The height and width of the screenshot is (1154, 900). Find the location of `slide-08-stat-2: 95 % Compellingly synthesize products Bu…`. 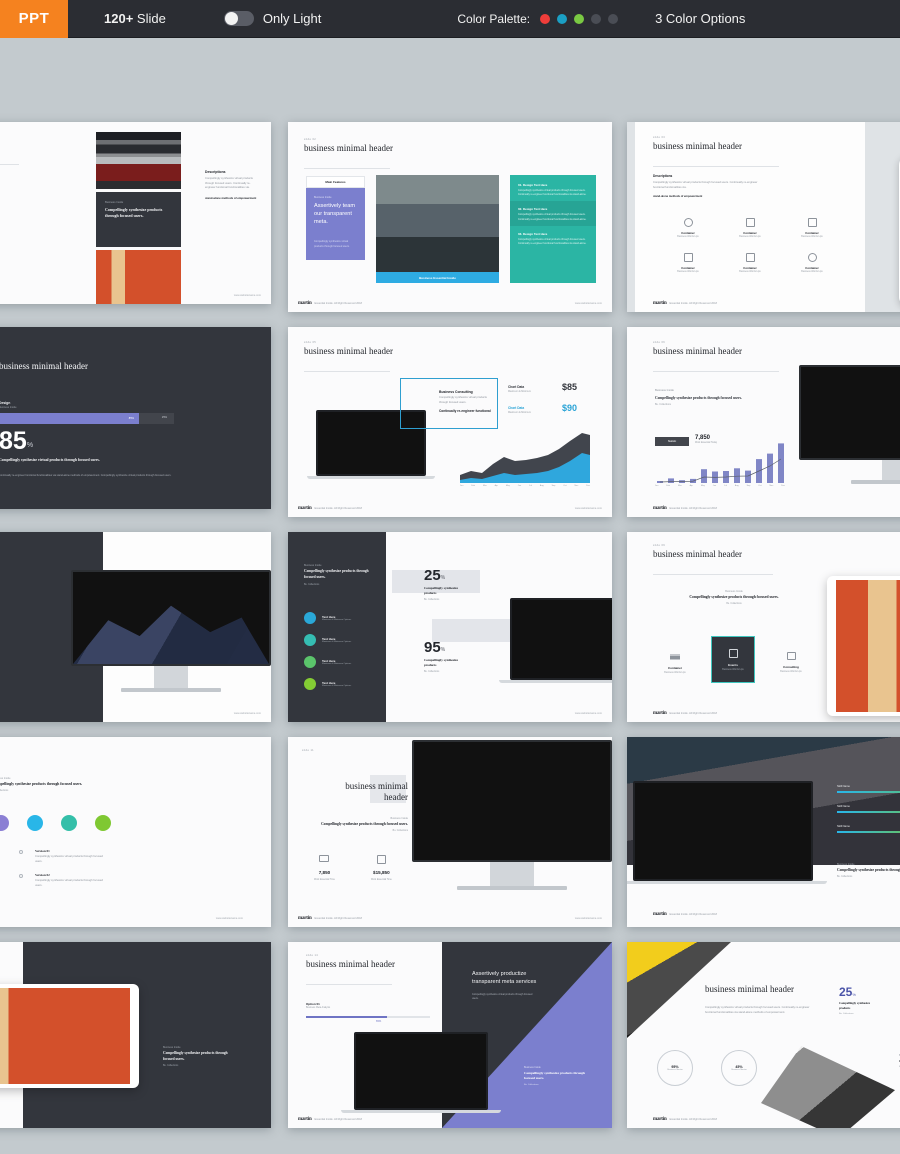

slide-08-stat-2: 95 % Compellingly synthesize products Bu… is located at coordinates (441, 656).